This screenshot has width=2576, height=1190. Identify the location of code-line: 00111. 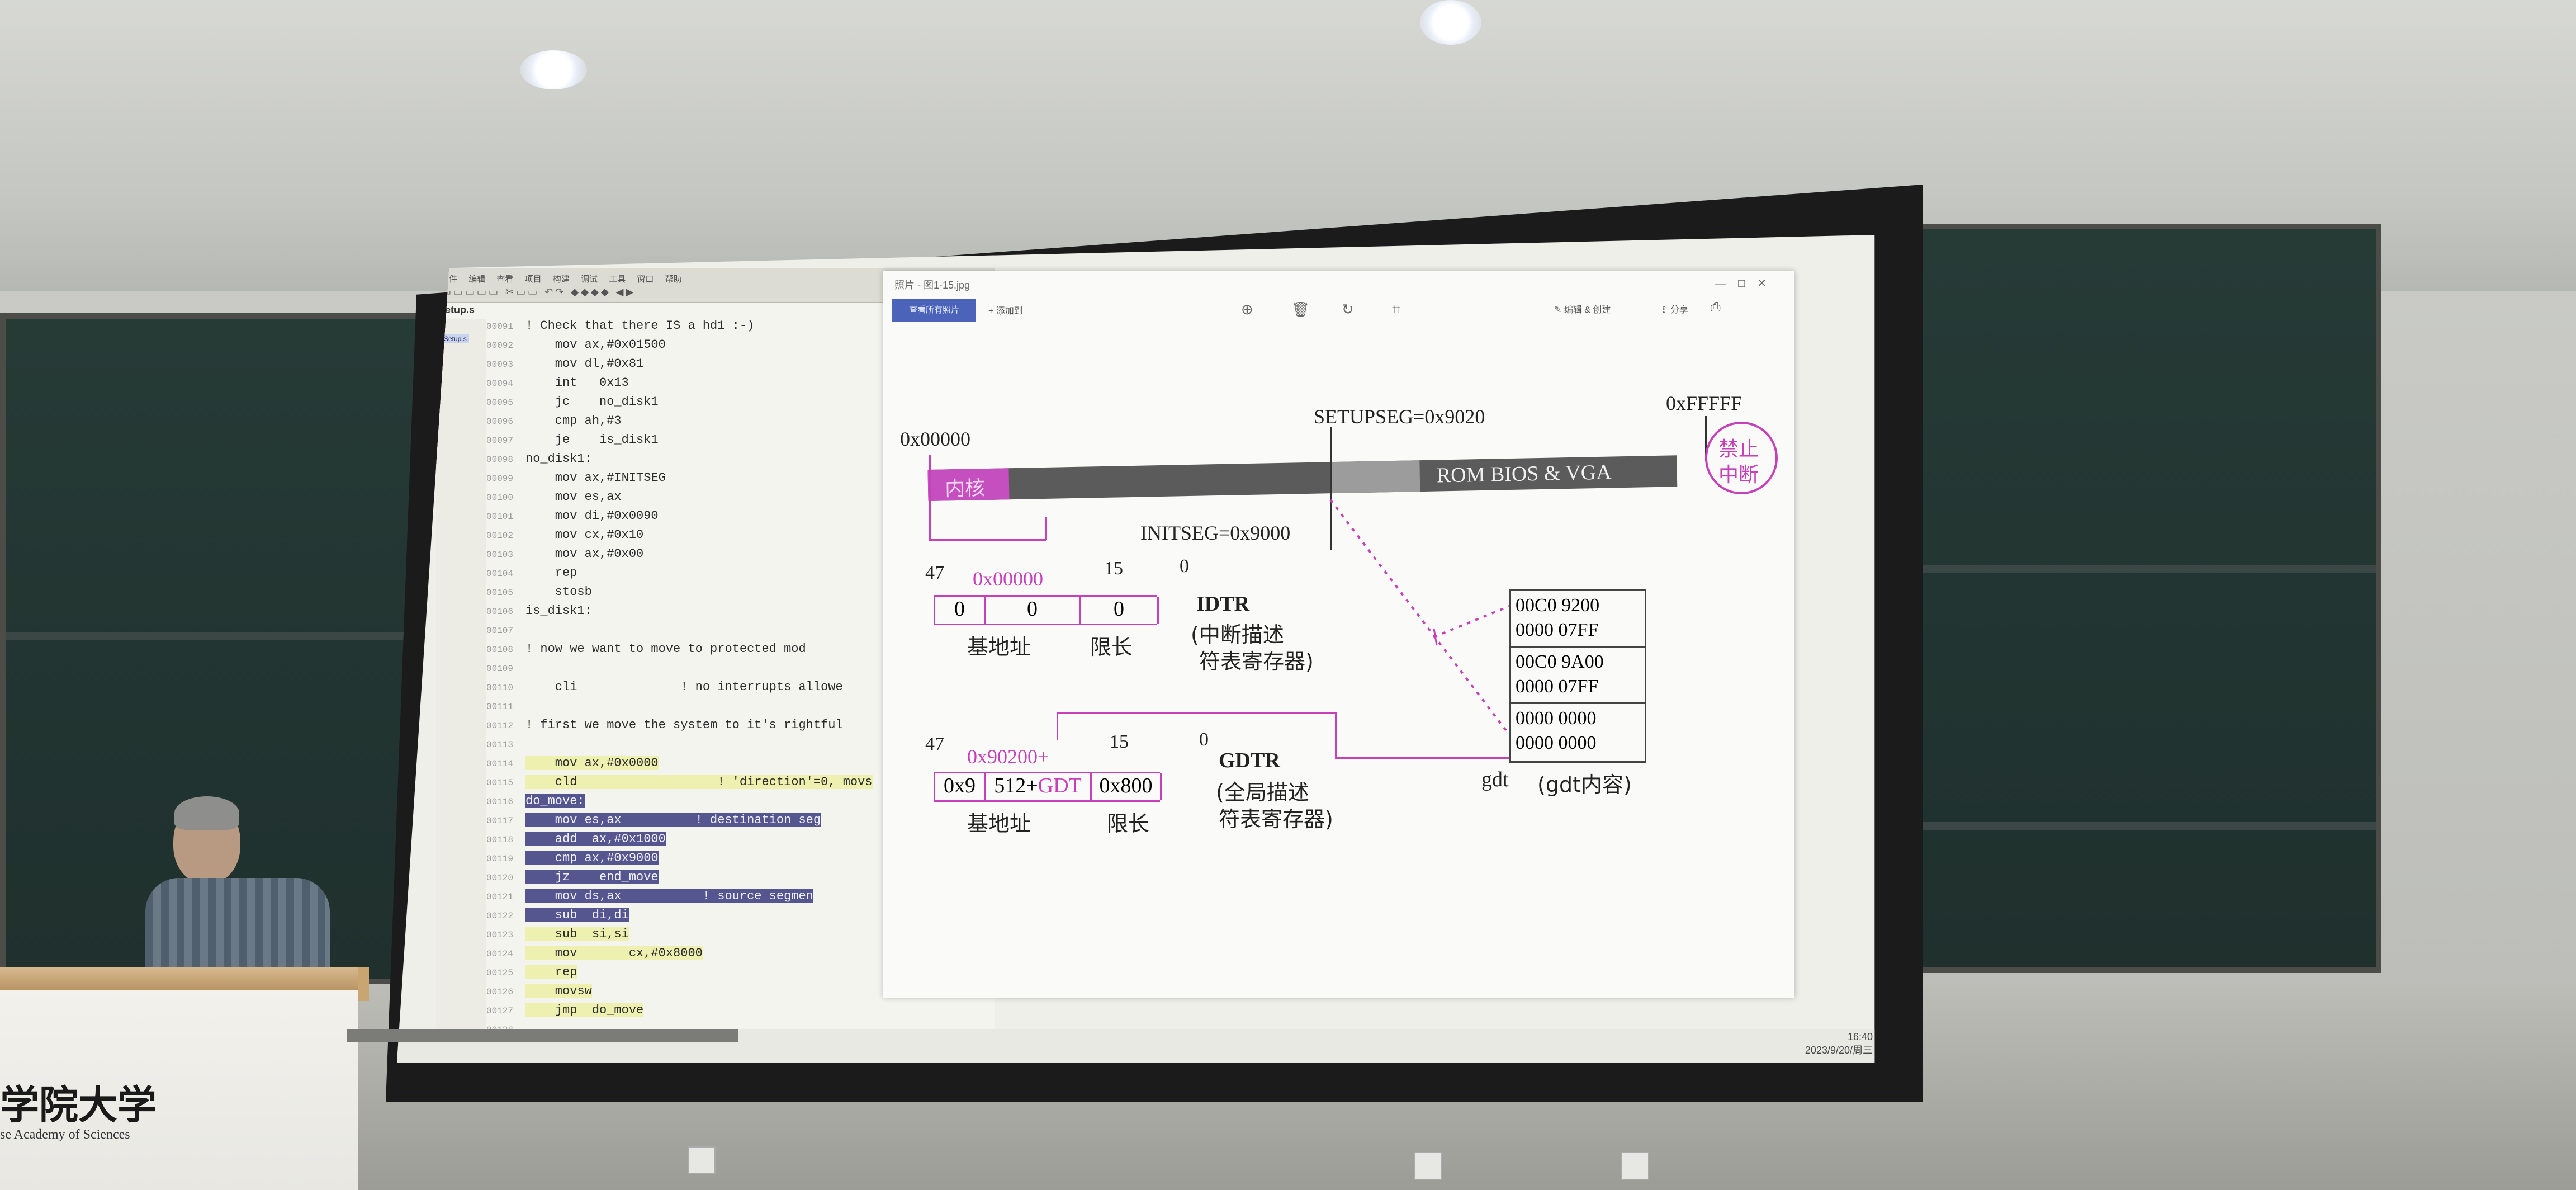
(506, 708).